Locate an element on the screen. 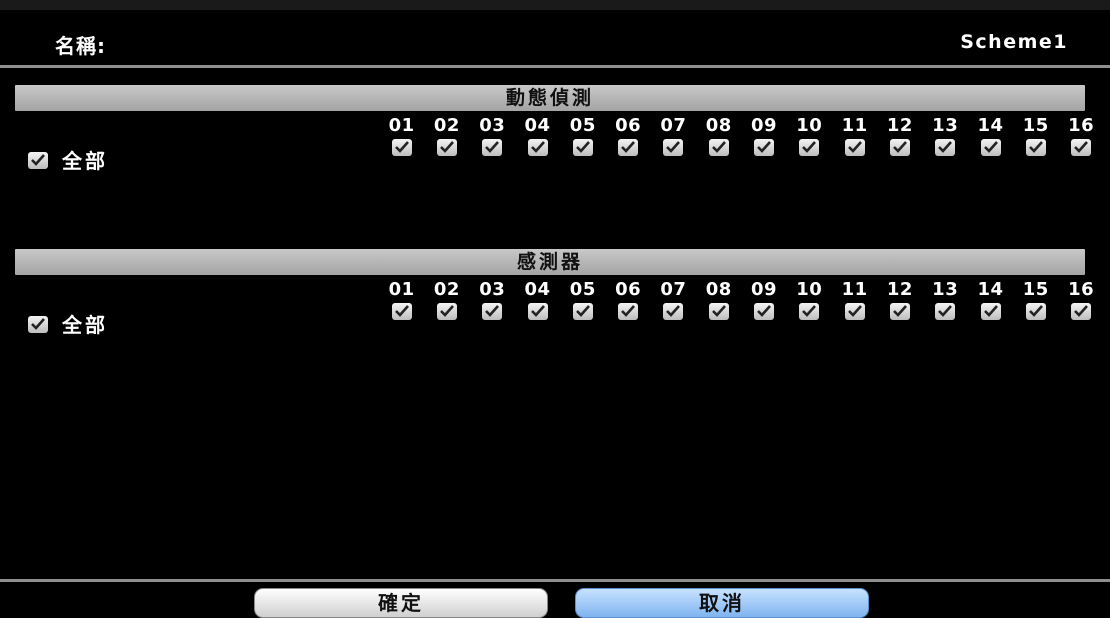  sensor-channel-15: 15 is located at coordinates (1035, 299).